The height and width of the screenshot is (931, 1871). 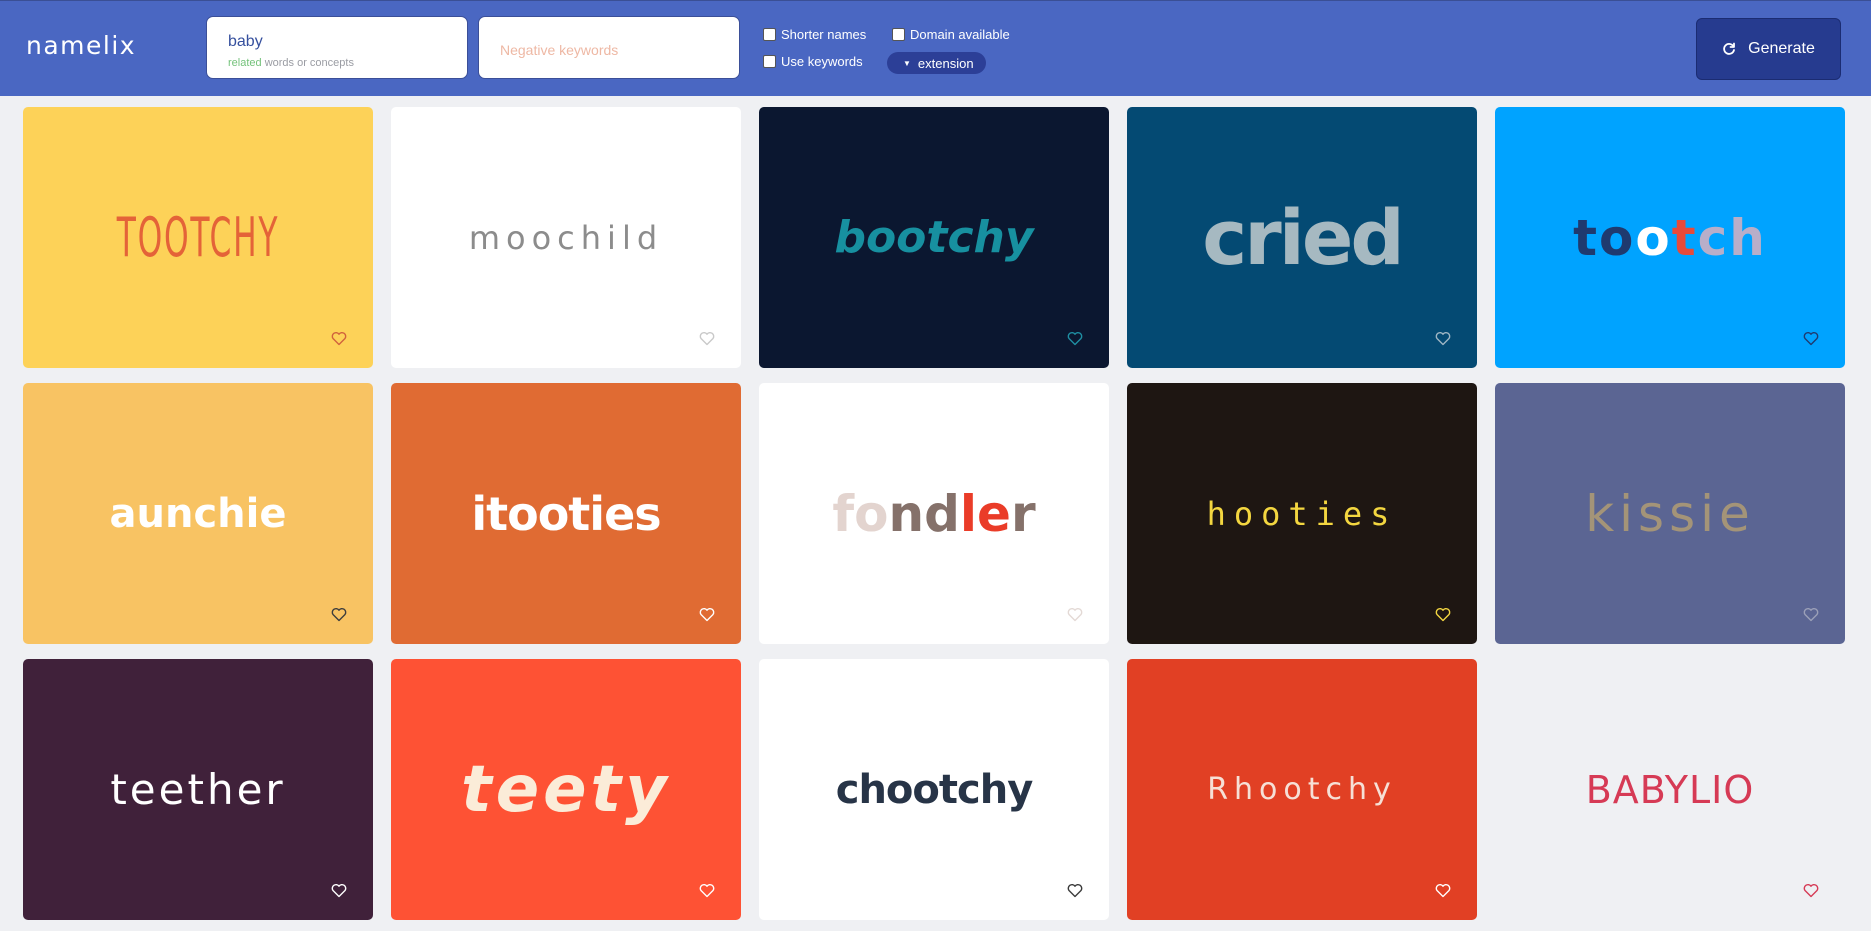 I want to click on name-card-bootchy: bootchy, so click(x=934, y=237).